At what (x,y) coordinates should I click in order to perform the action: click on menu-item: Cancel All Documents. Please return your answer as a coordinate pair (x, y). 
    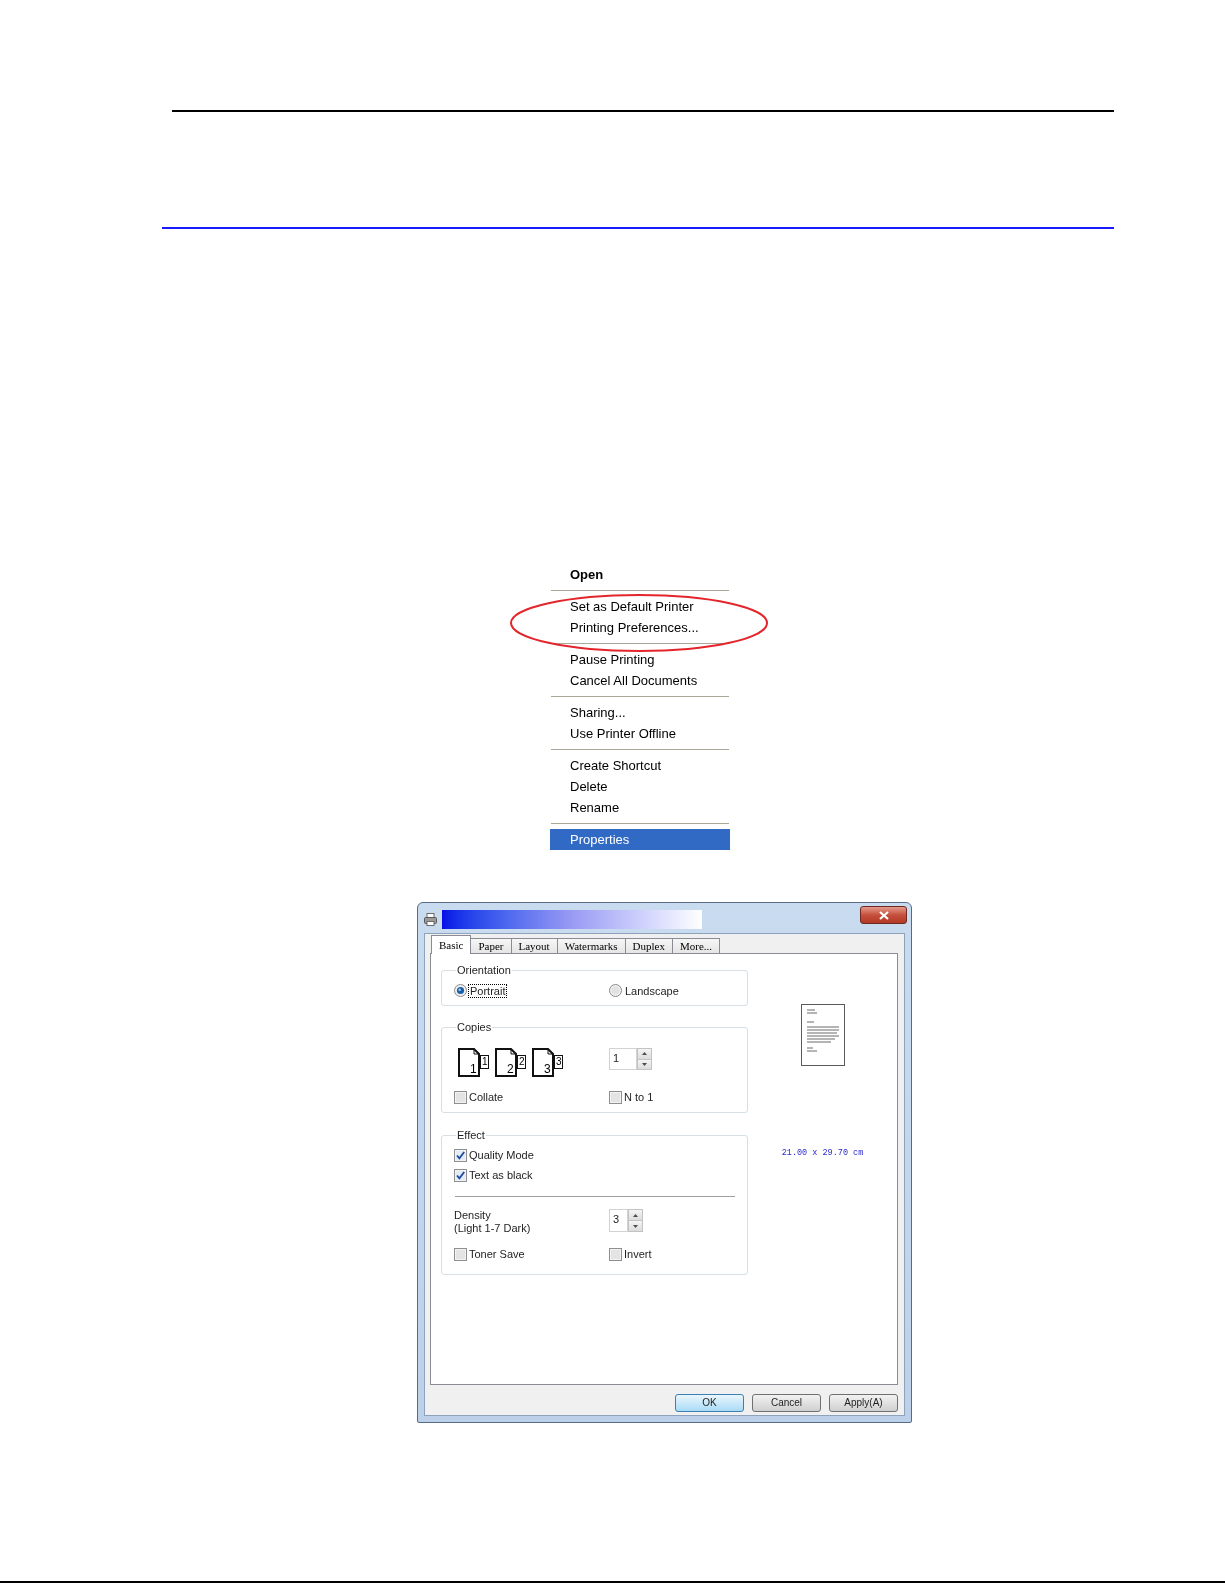
    Looking at the image, I should click on (640, 680).